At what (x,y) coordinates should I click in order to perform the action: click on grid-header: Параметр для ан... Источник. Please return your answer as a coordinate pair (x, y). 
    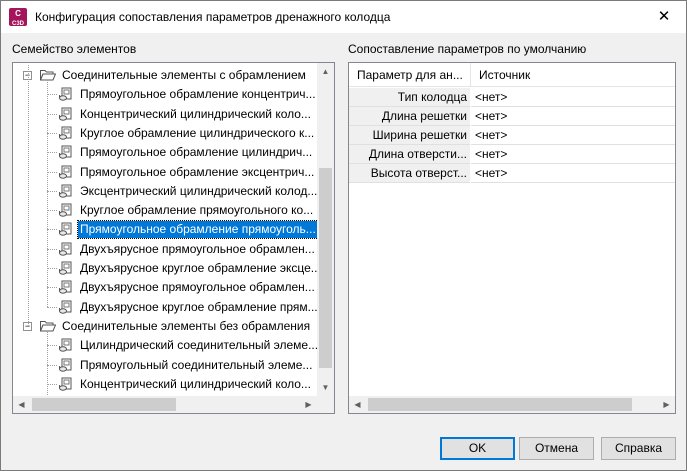
    Looking at the image, I should click on (512, 75).